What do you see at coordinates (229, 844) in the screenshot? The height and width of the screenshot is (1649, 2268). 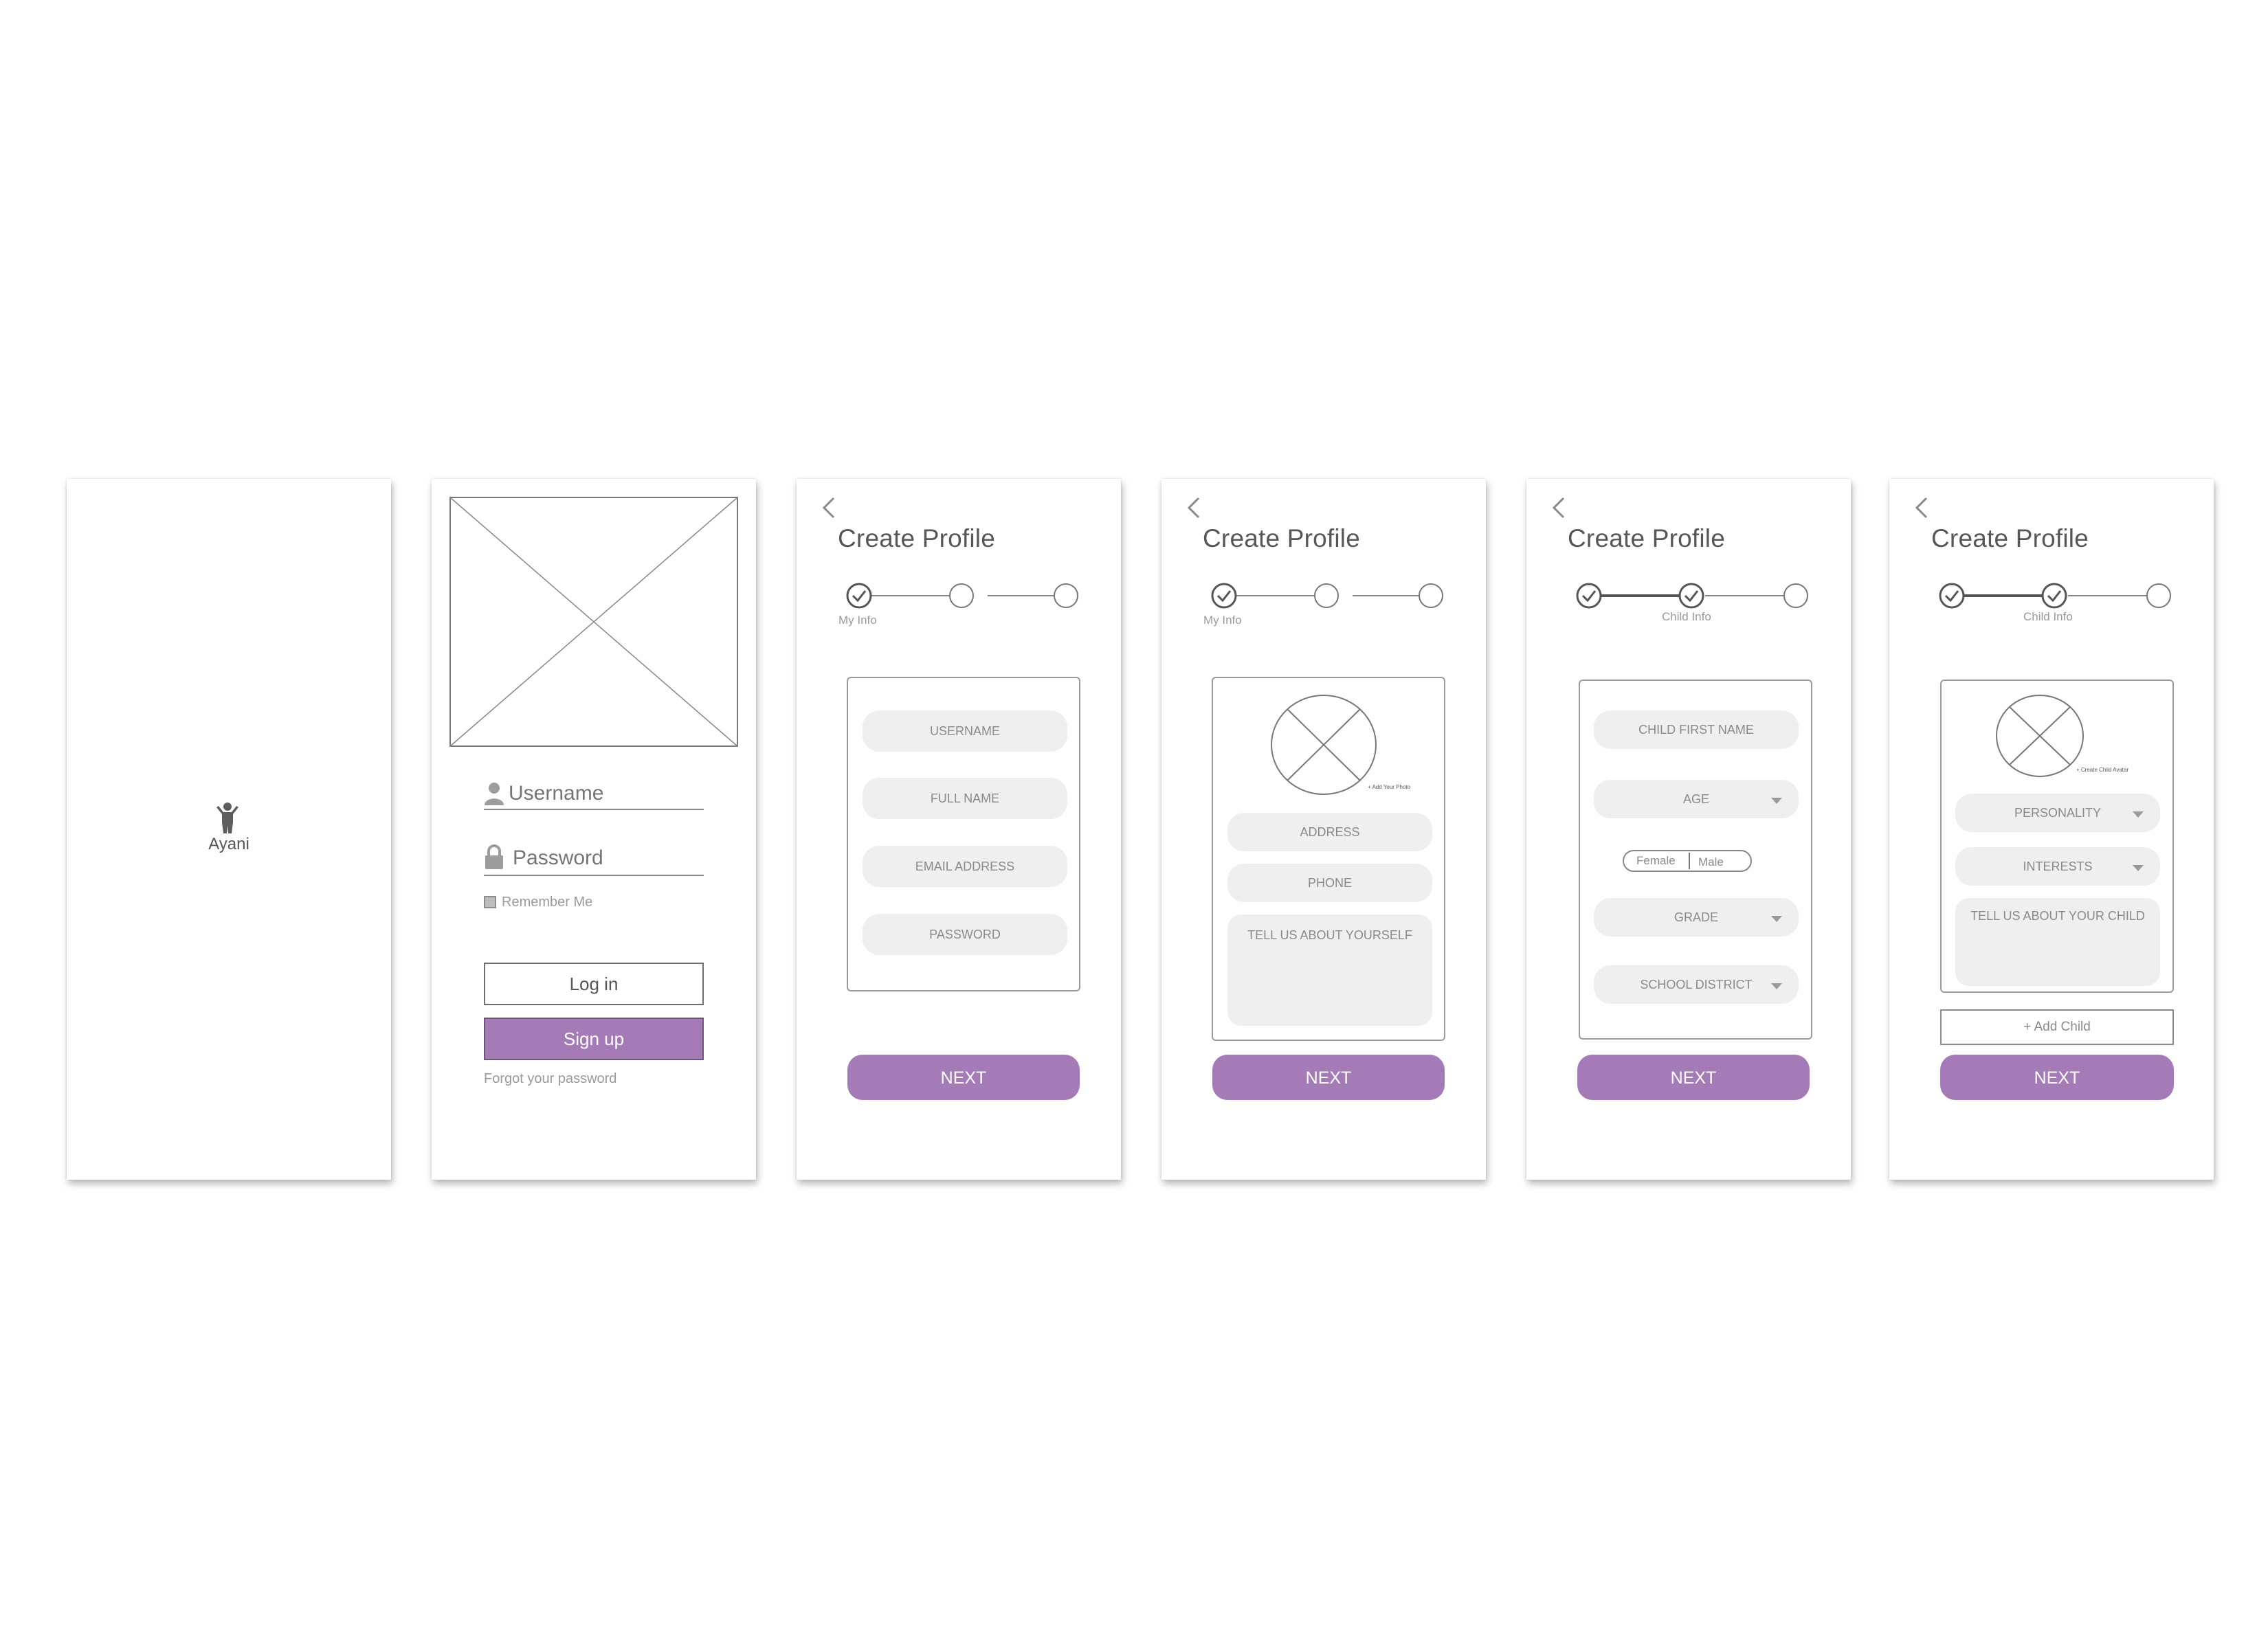 I see `app-name: Ayani` at bounding box center [229, 844].